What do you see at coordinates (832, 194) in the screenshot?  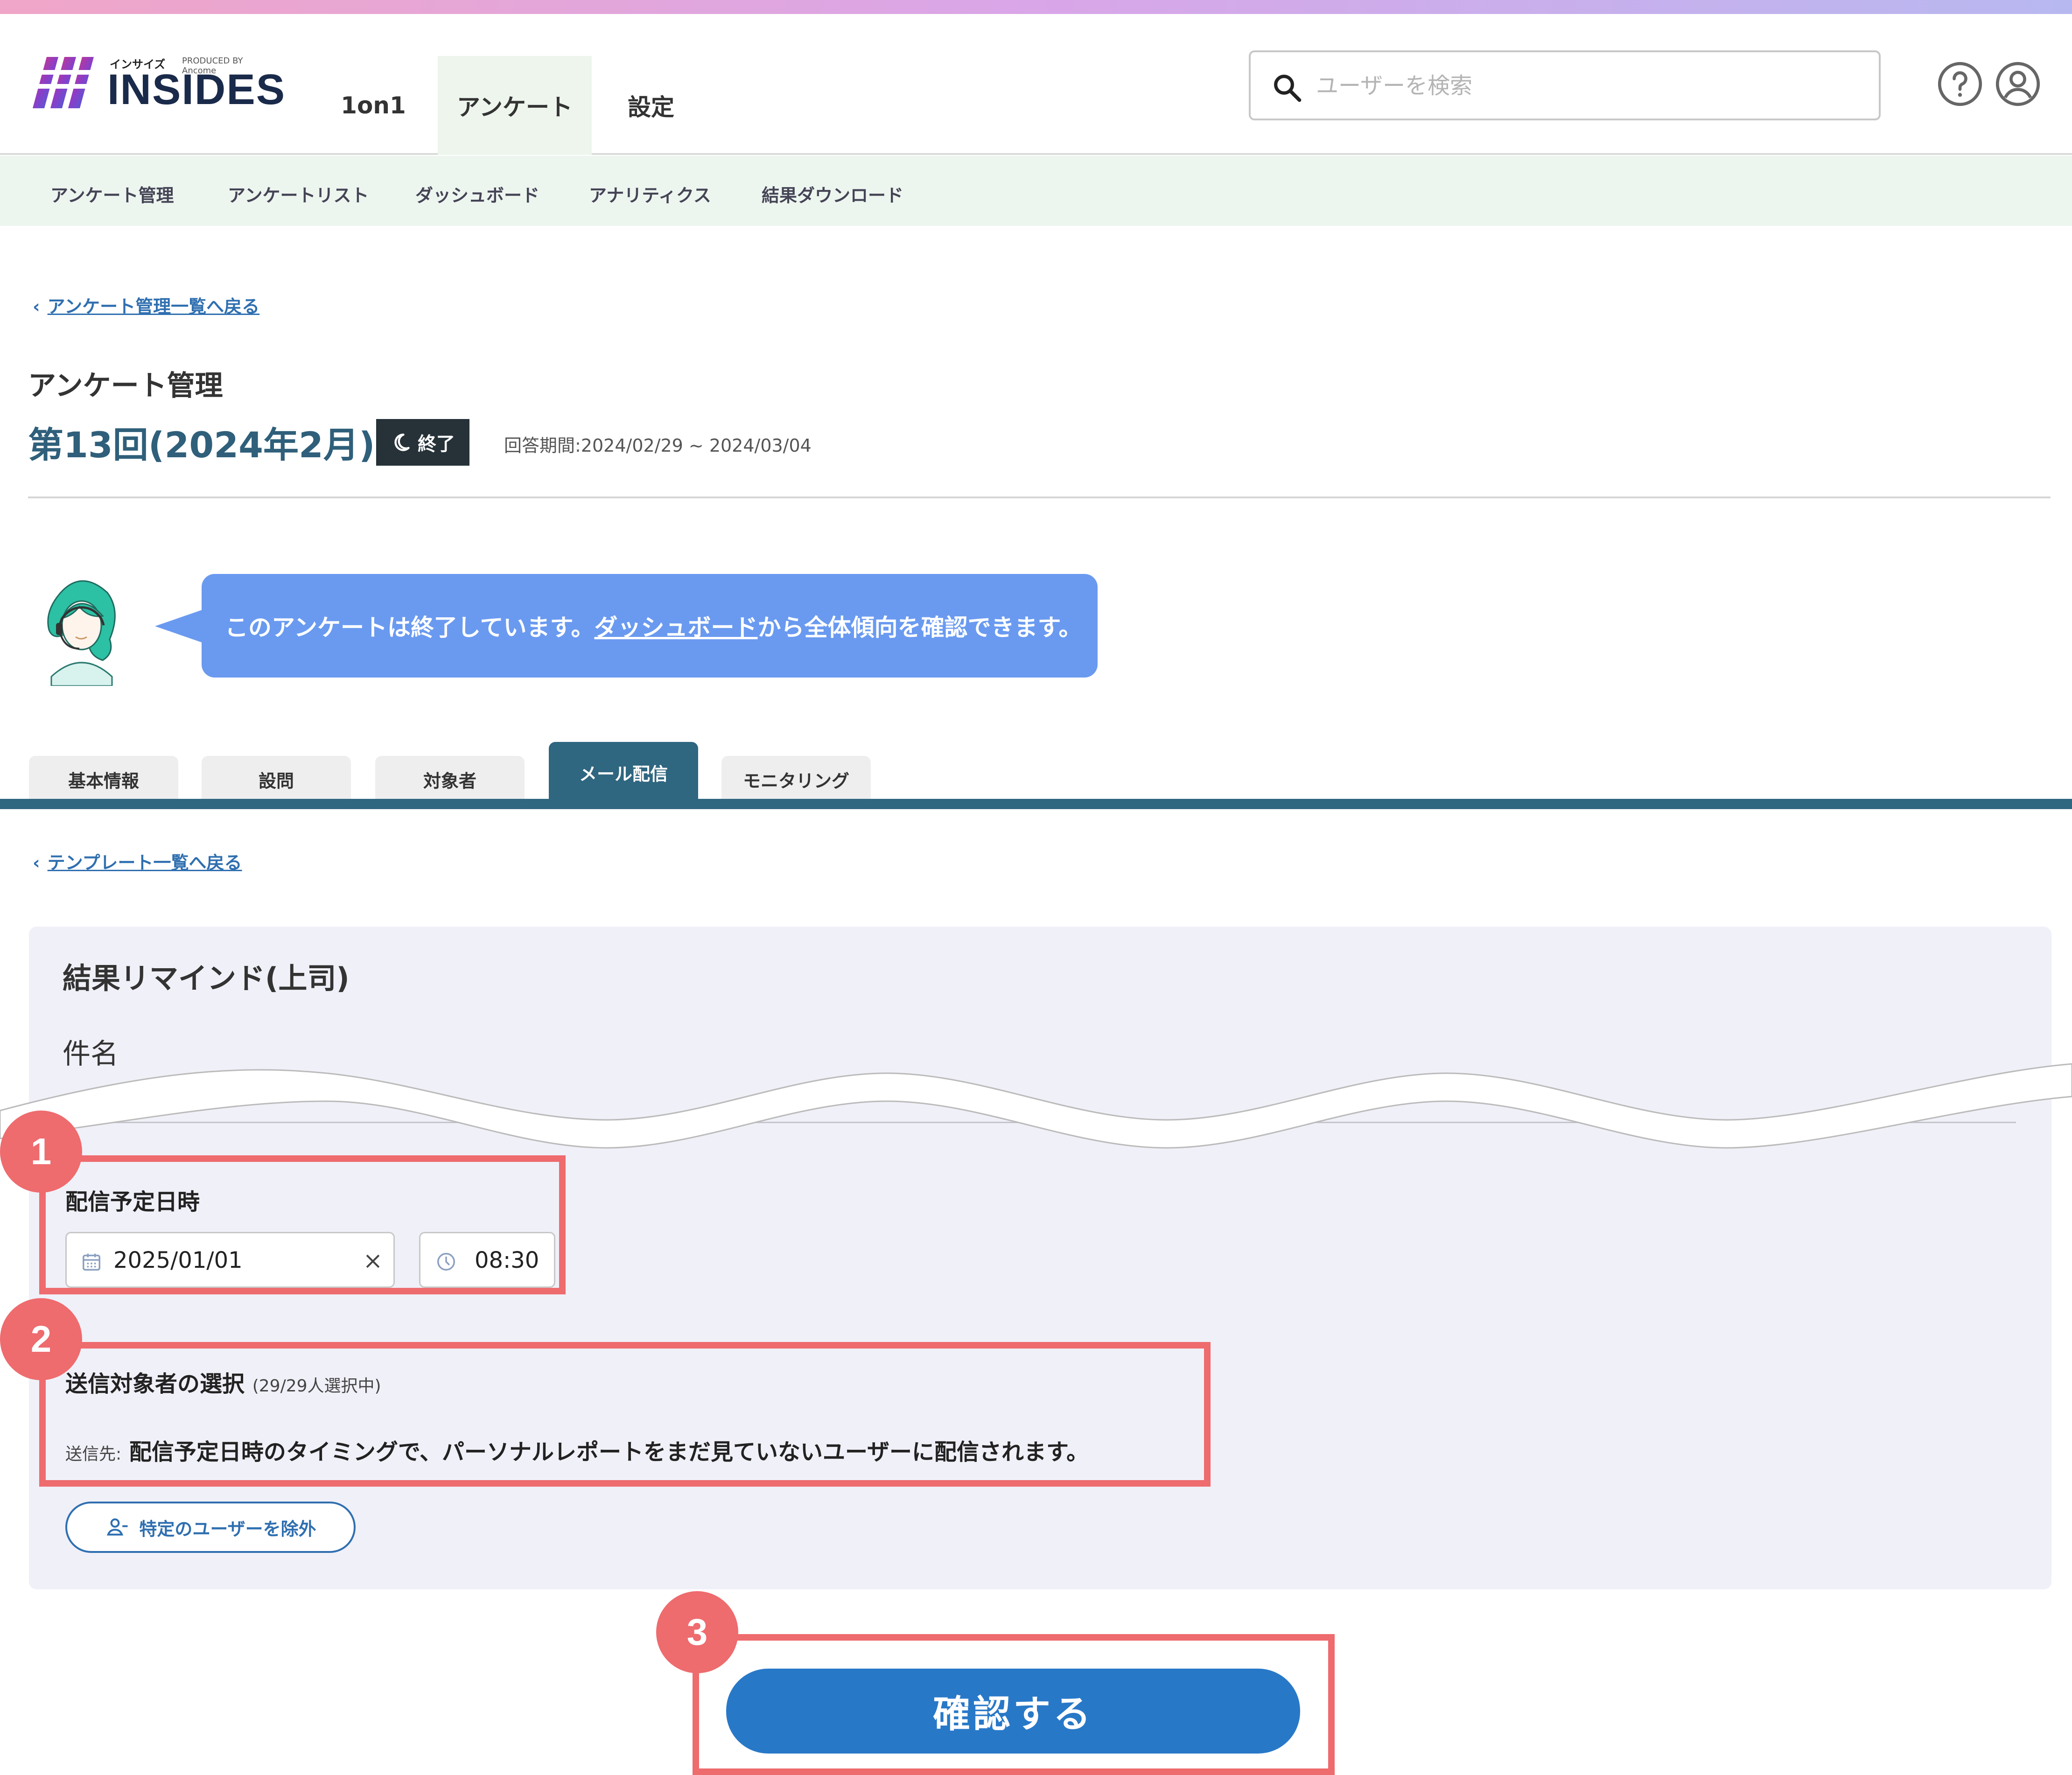 I see `subnav-result-download: 結果ダウンロード` at bounding box center [832, 194].